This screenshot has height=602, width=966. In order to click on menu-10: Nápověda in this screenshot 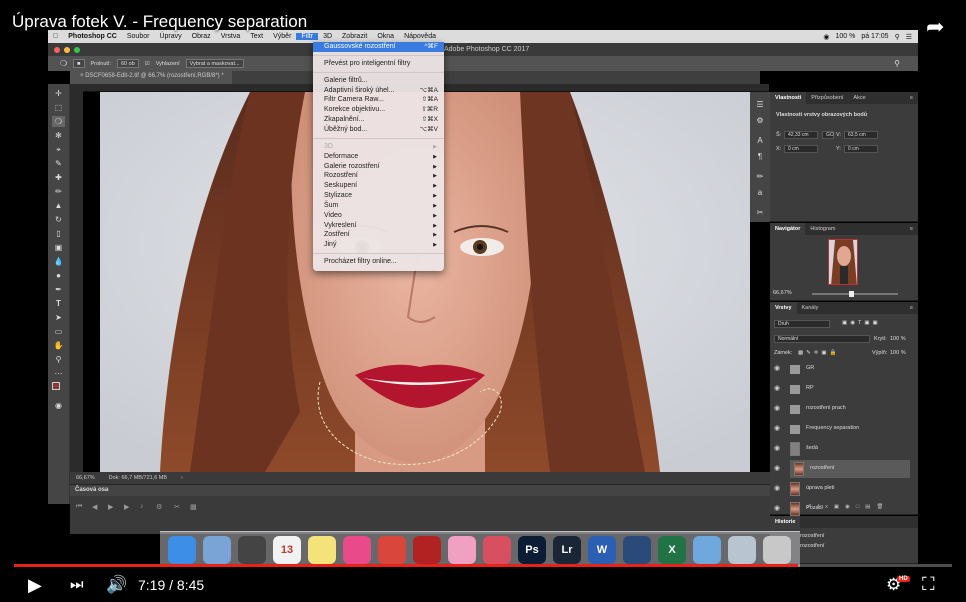, I will do `click(420, 36)`.